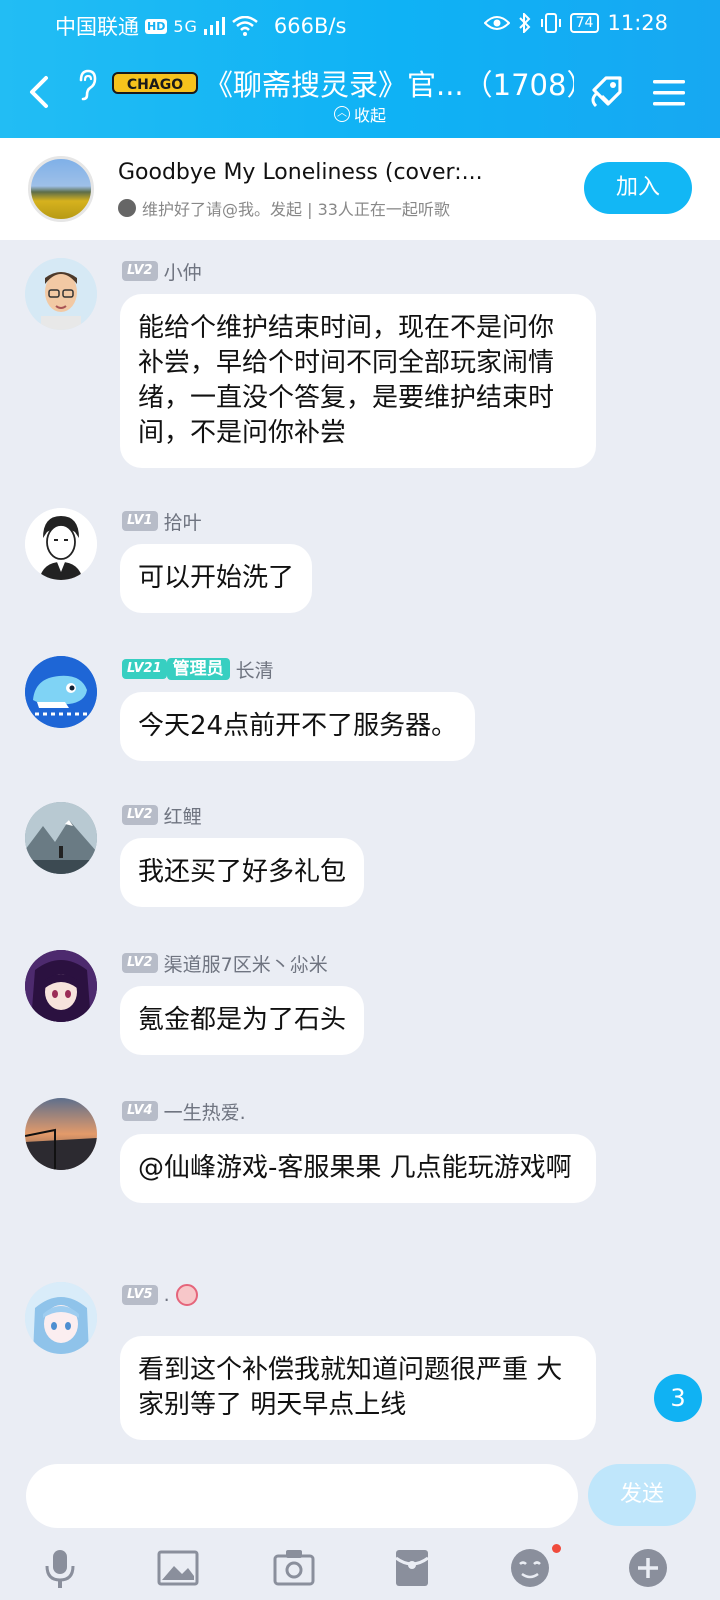 This screenshot has width=720, height=1600. What do you see at coordinates (496, 23) in the screenshot?
I see `eye-icon` at bounding box center [496, 23].